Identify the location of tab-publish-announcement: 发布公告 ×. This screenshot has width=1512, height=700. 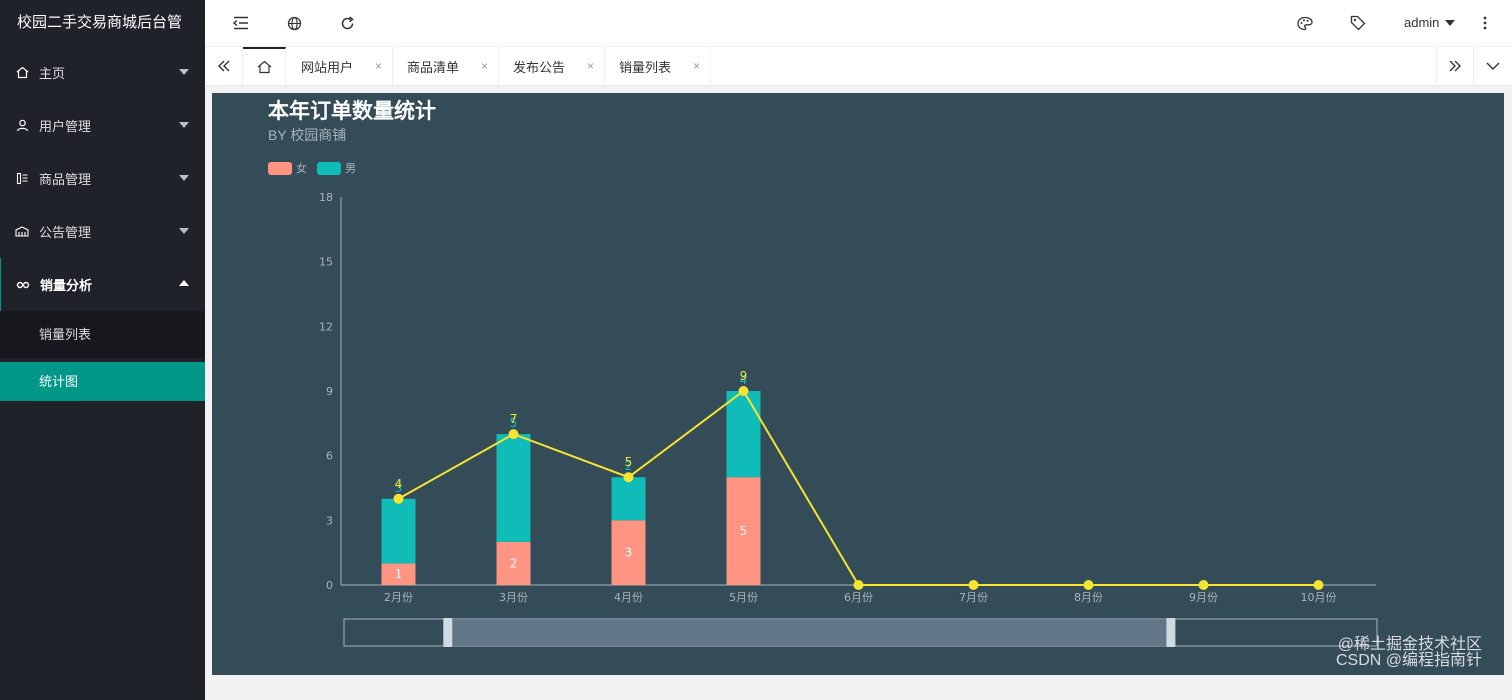
(552, 66).